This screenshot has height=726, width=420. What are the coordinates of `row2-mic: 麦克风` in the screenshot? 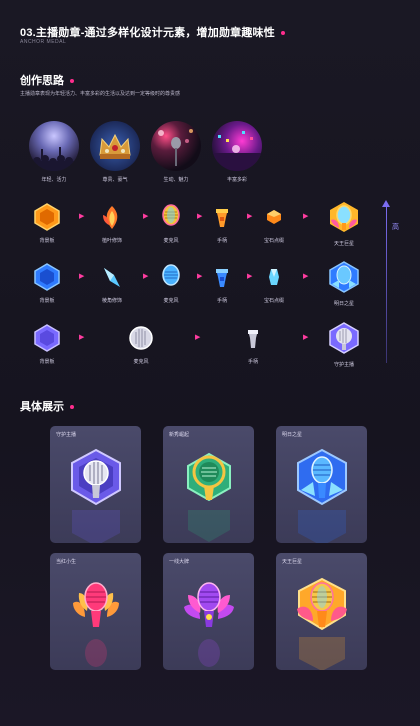 It's located at (171, 283).